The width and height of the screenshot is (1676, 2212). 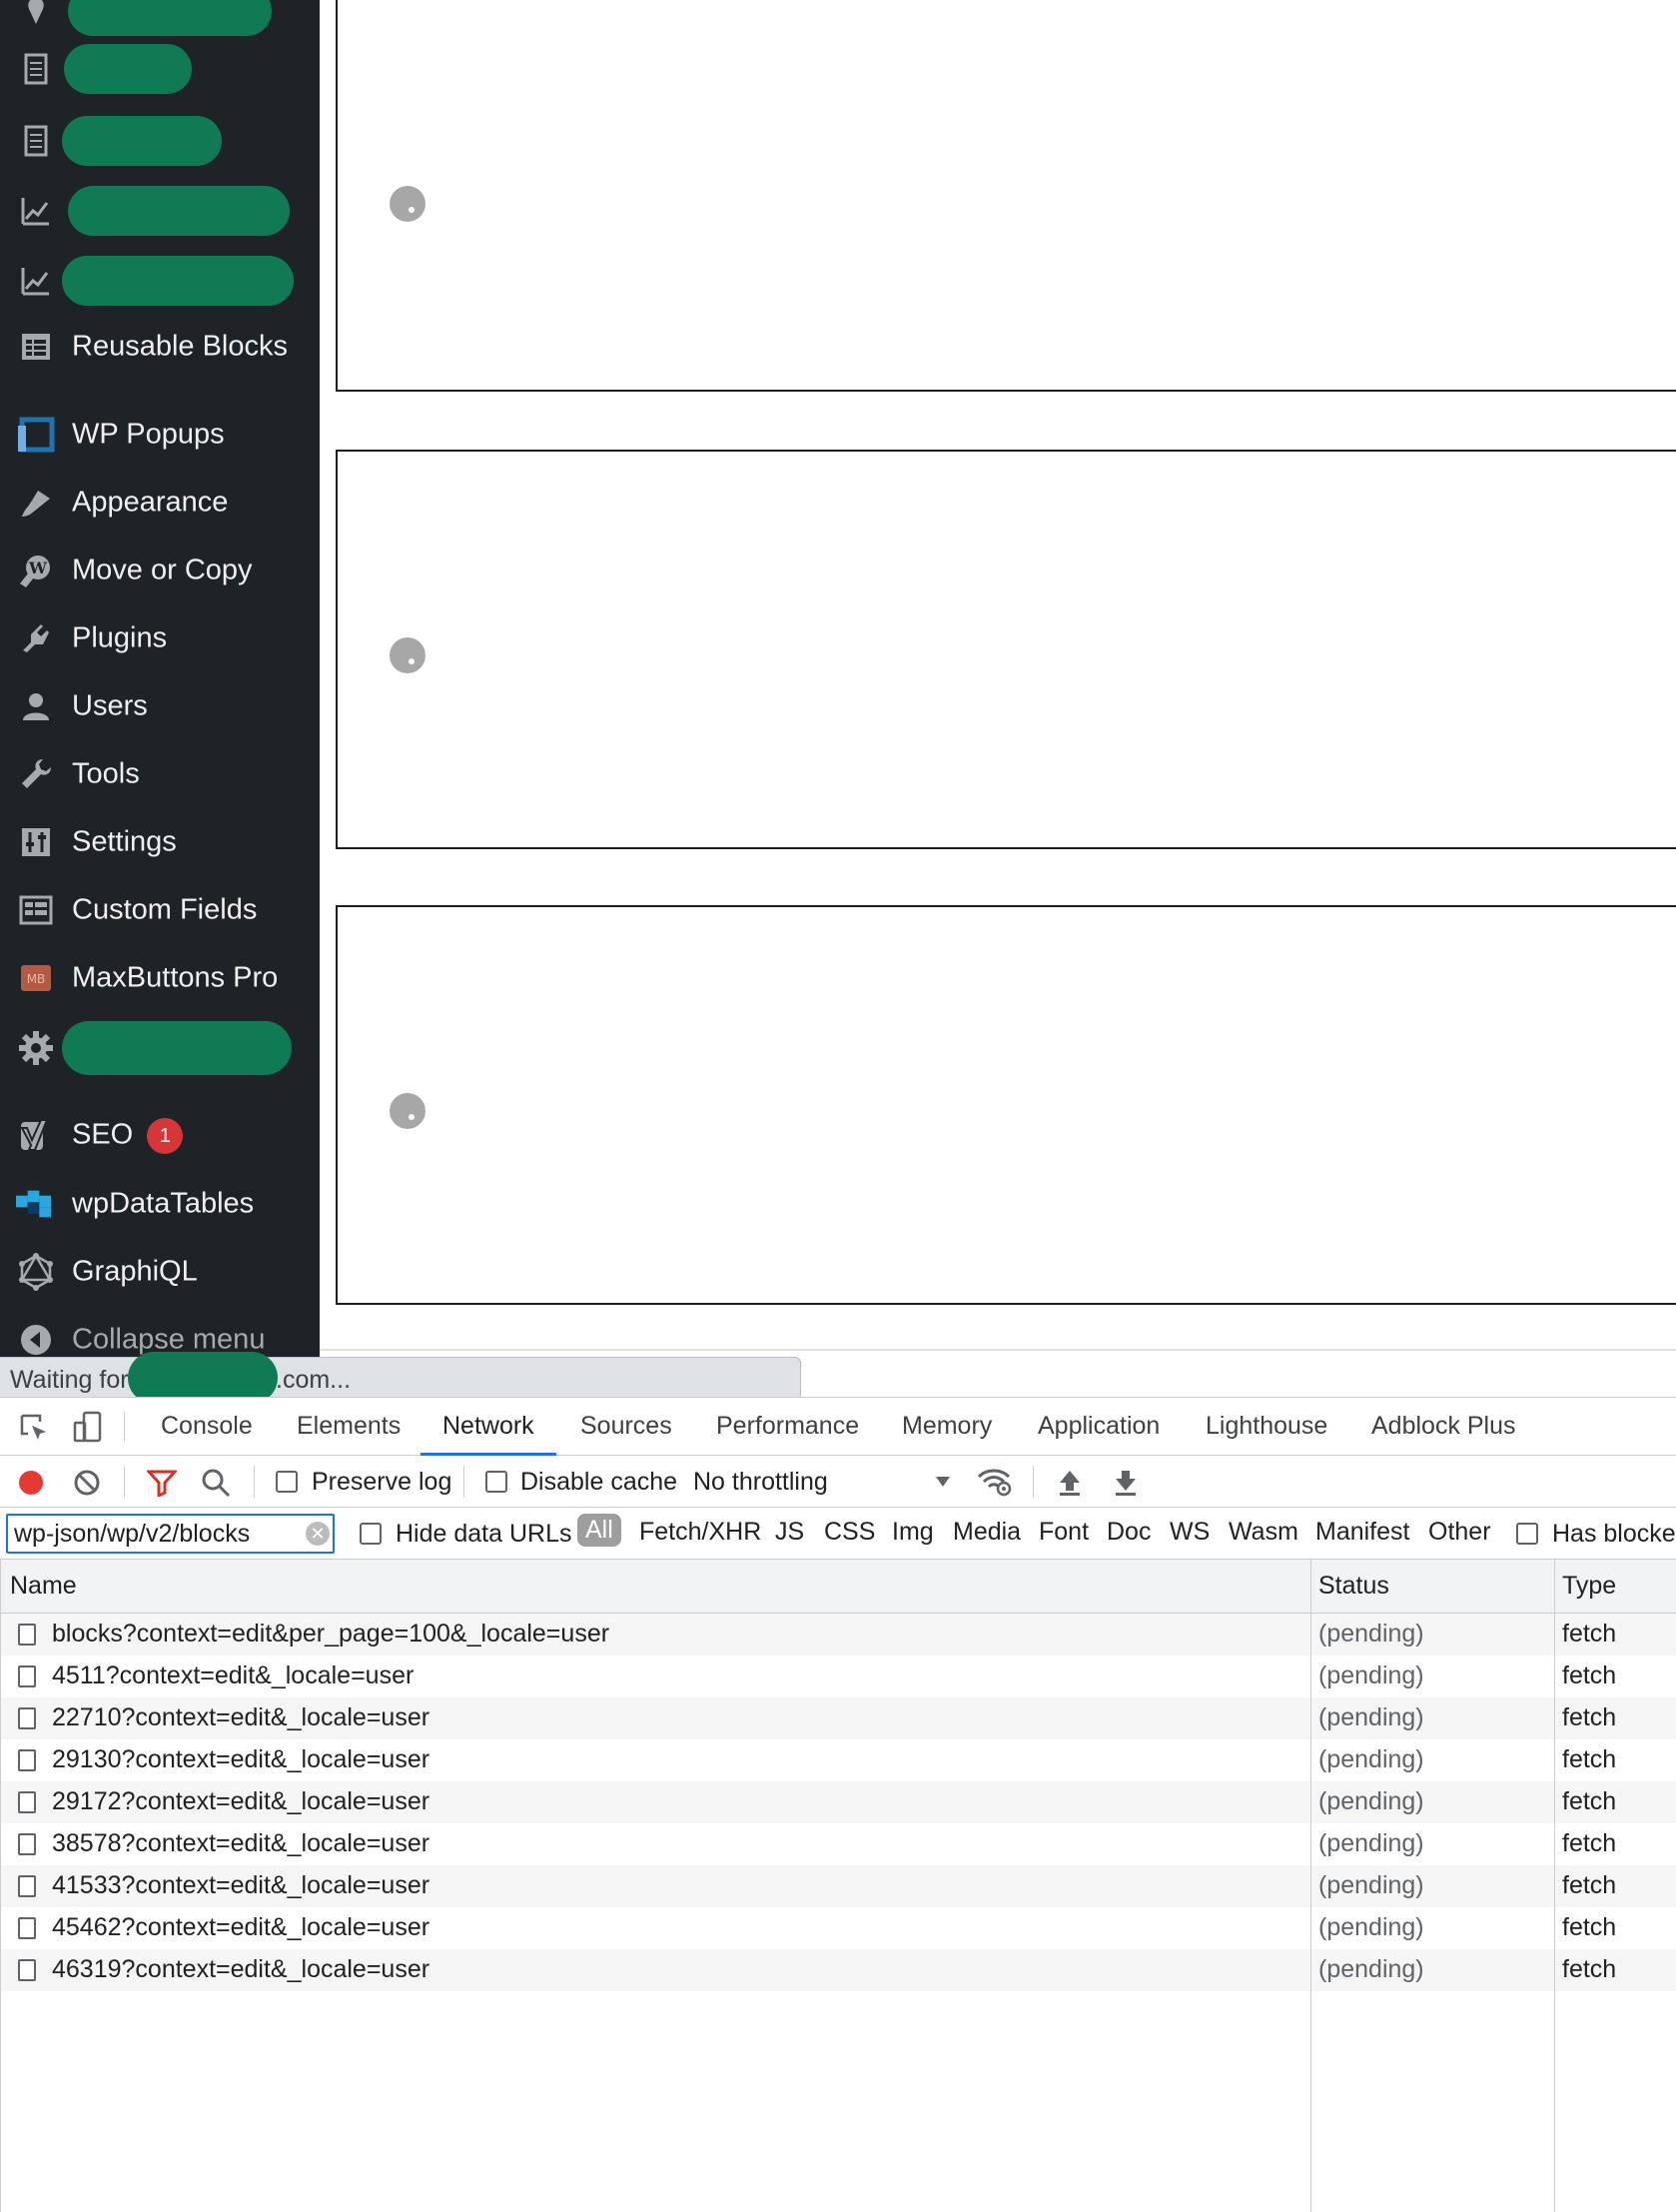 I want to click on disable-cache-checkbox, so click(x=496, y=1482).